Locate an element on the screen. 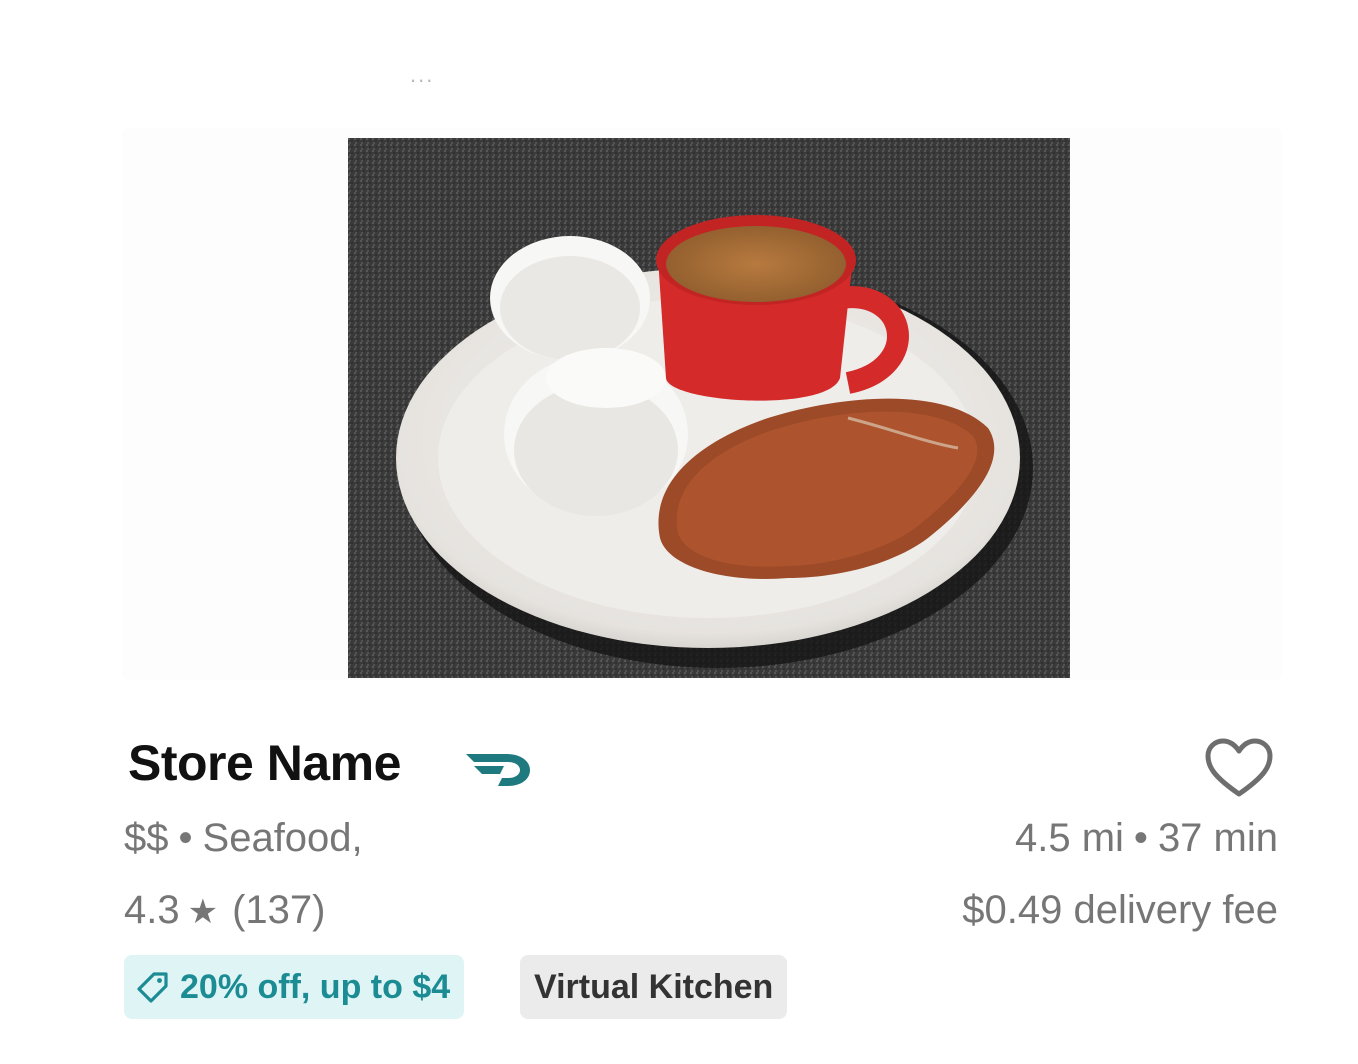 This screenshot has width=1358, height=1064. virtual-kitchen-badge: Virtual Kitchen is located at coordinates (654, 987).